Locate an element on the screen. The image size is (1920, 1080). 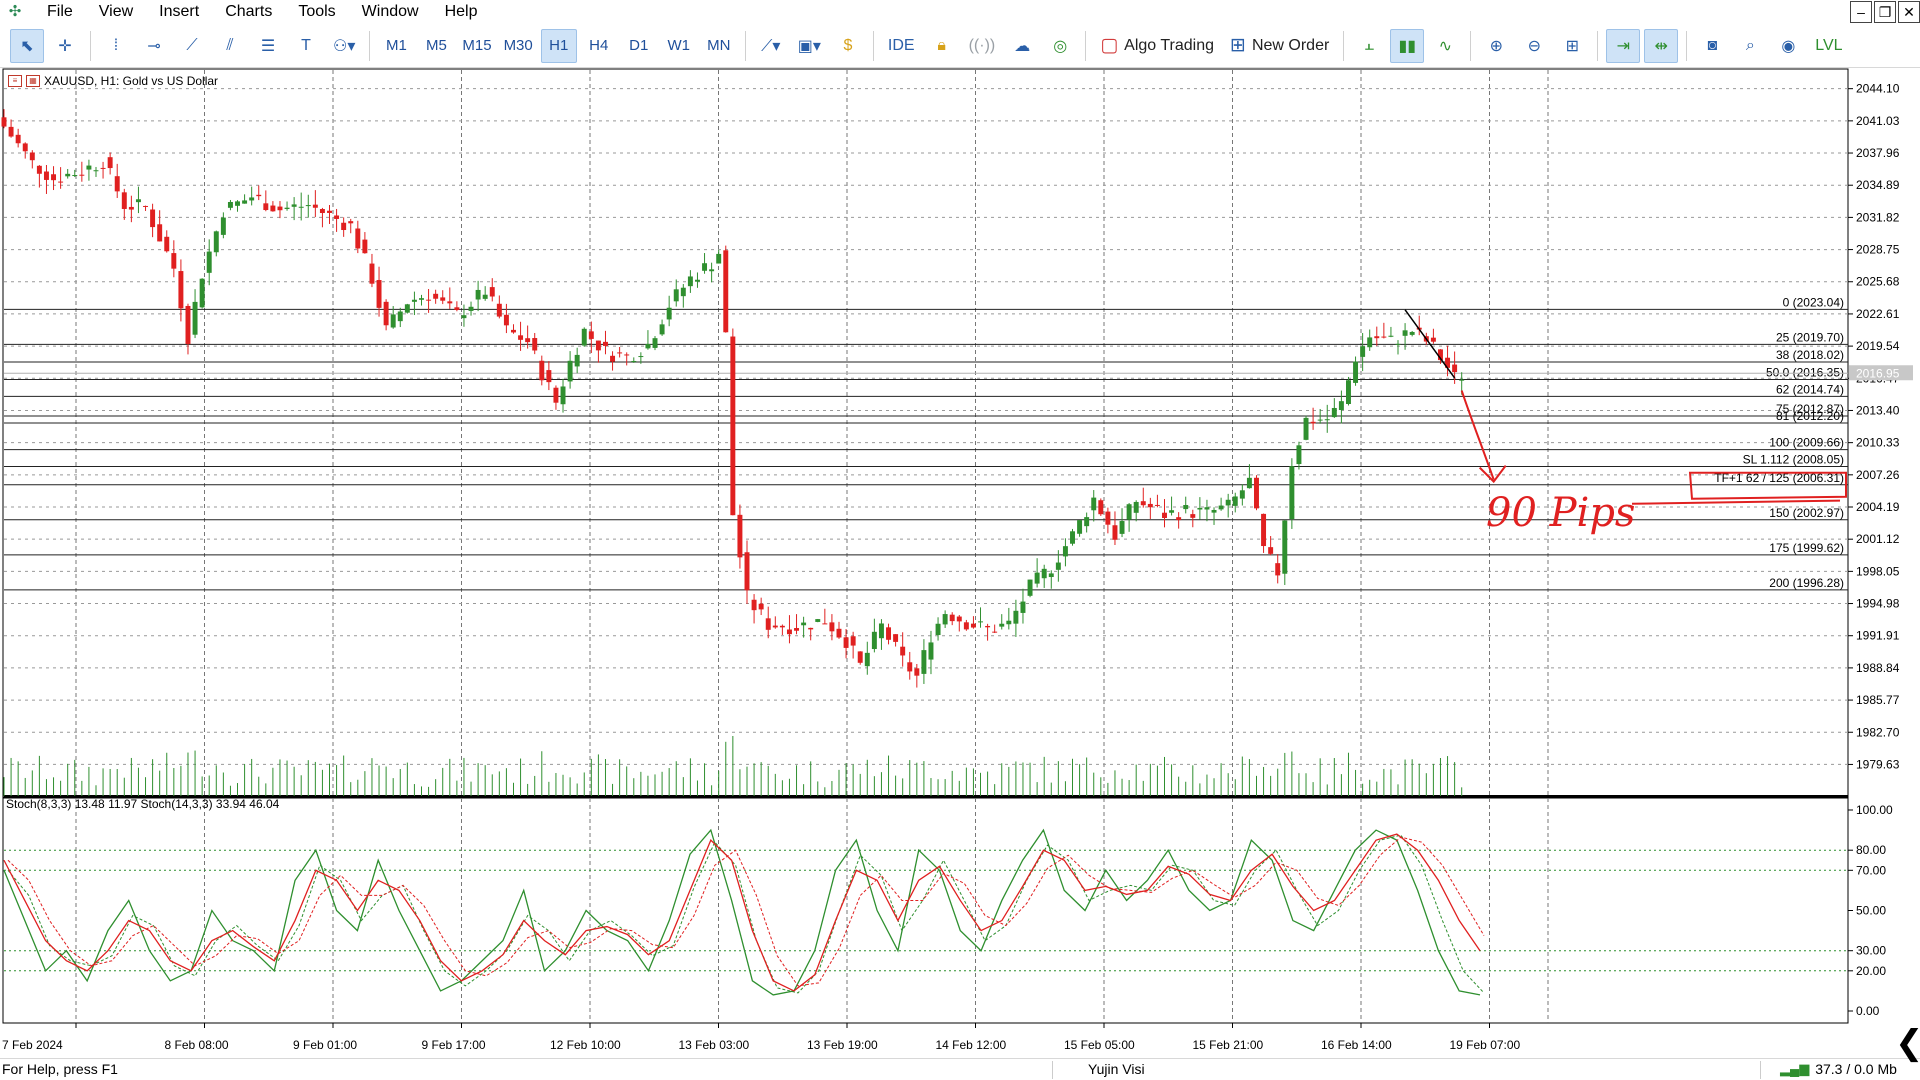
app-logo-icon: ✣ is located at coordinates (15, 11).